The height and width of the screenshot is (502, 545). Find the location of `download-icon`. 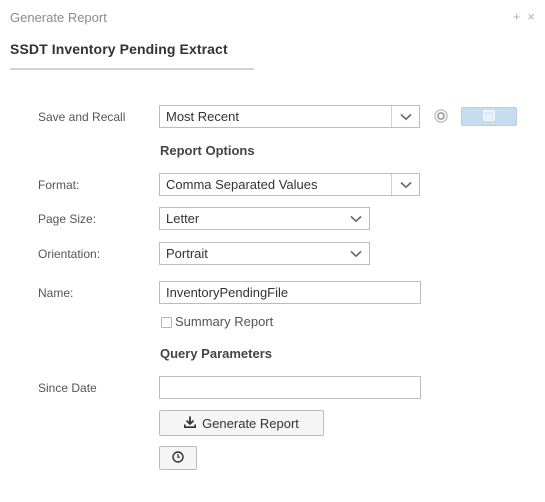

download-icon is located at coordinates (190, 423).